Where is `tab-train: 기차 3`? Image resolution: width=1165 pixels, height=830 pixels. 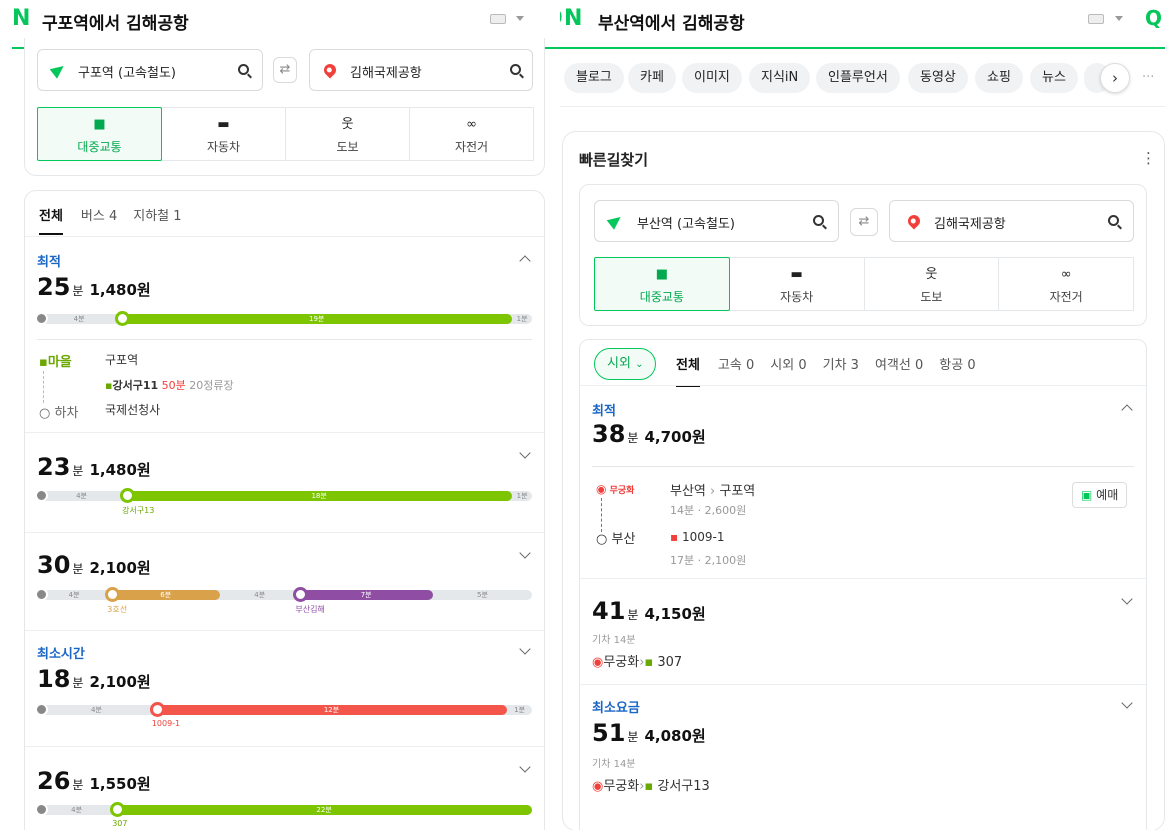 tab-train: 기차 3 is located at coordinates (841, 370).